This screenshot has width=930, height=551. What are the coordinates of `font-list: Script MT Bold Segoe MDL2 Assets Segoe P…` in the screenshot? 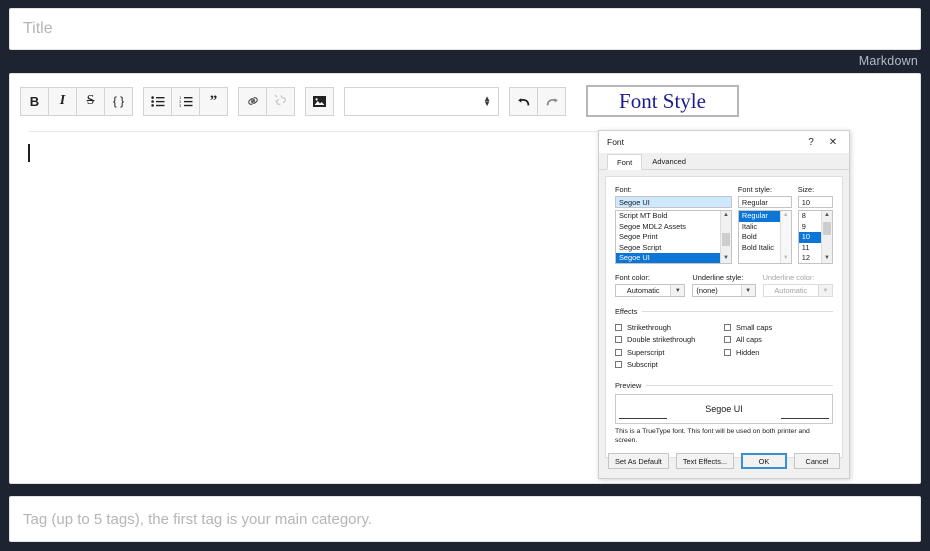 It's located at (673, 237).